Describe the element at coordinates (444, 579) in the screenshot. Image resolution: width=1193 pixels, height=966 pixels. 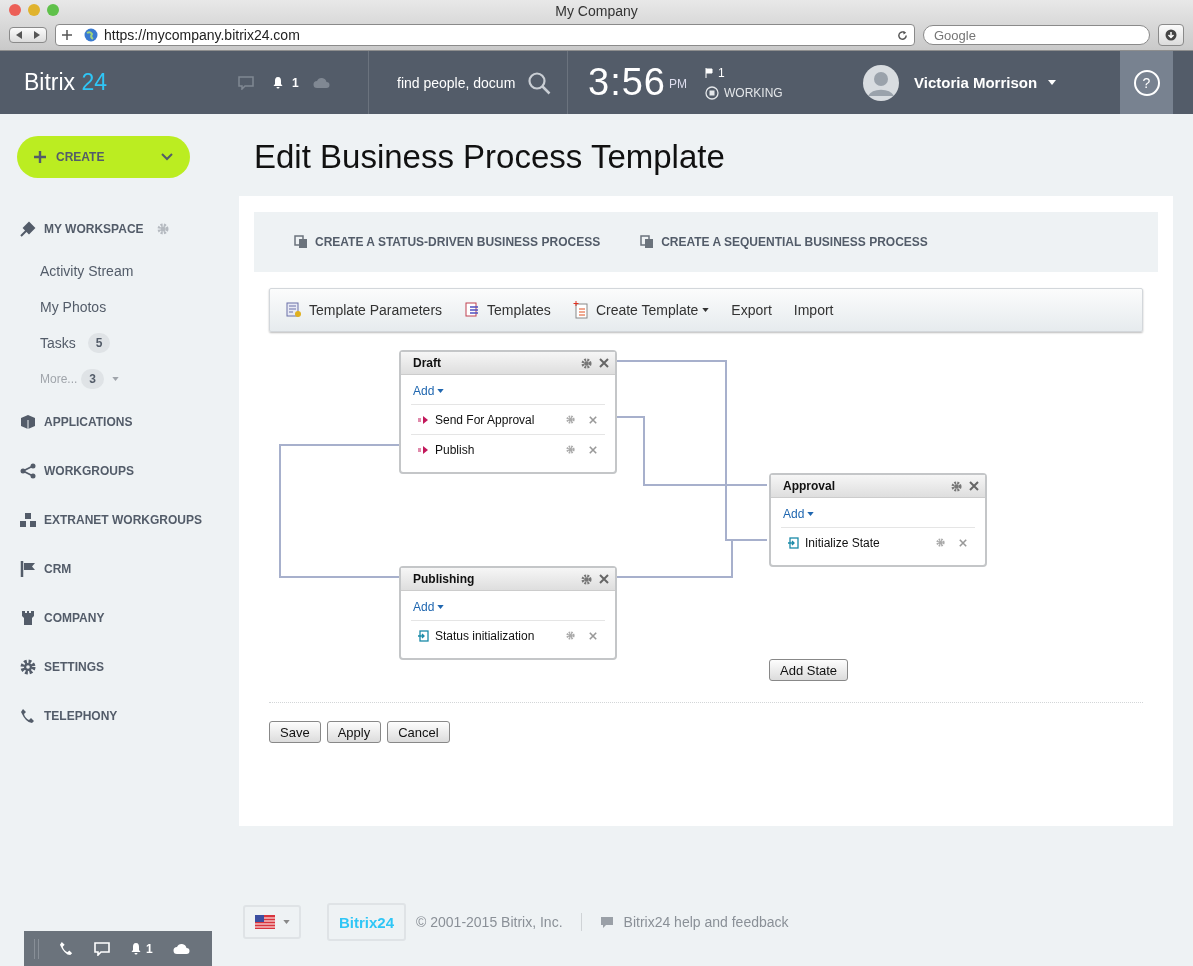
I see `state-title: Publishing` at that location.